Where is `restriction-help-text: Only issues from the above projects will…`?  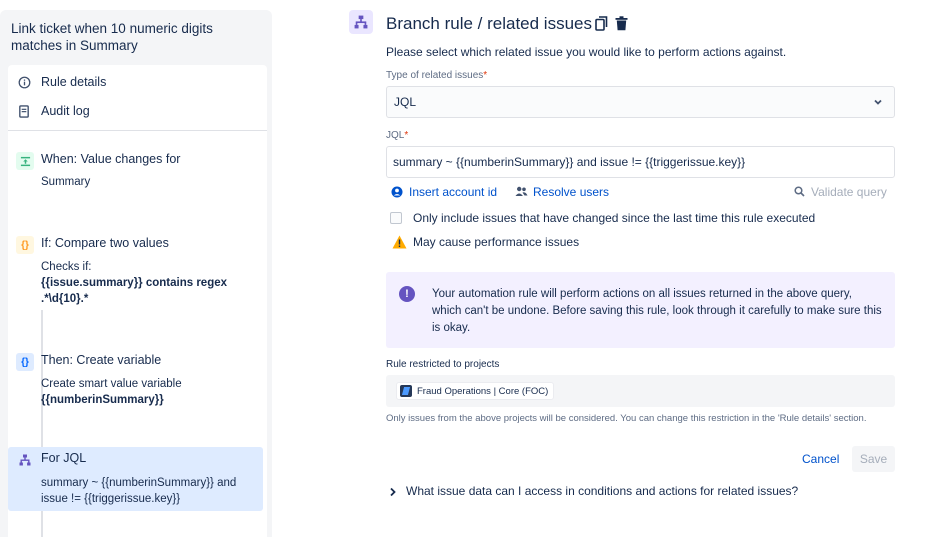
restriction-help-text: Only issues from the above projects will… is located at coordinates (626, 418).